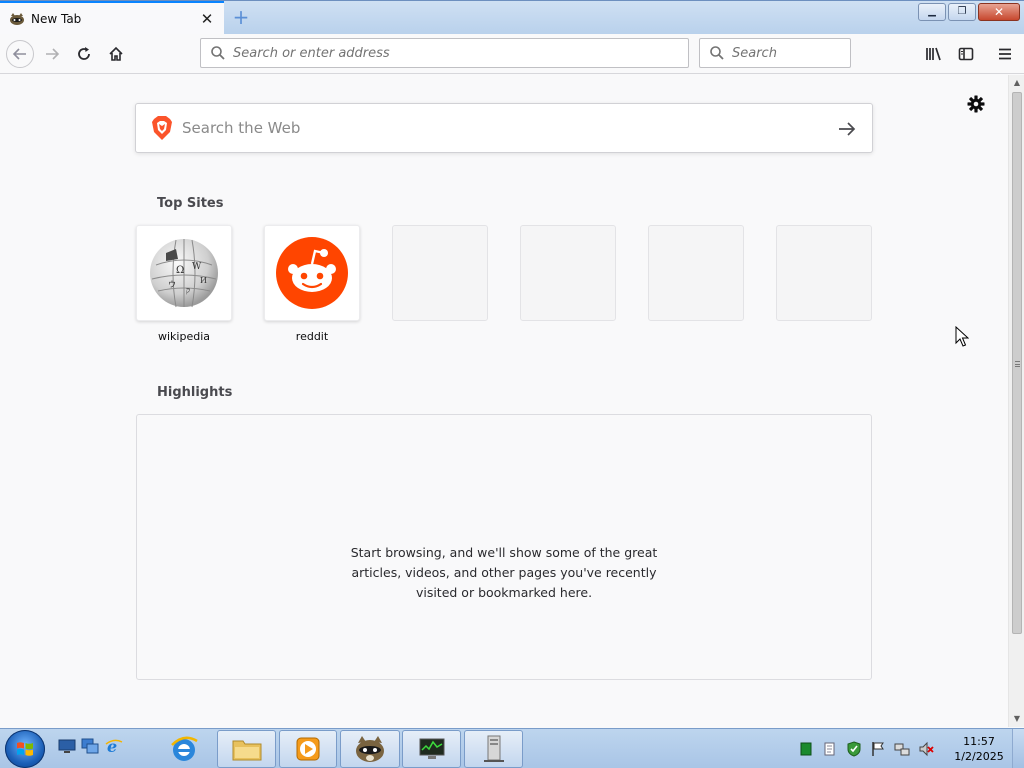 Image resolution: width=1024 pixels, height=768 pixels. I want to click on restore-icon: ❐, so click(962, 11).